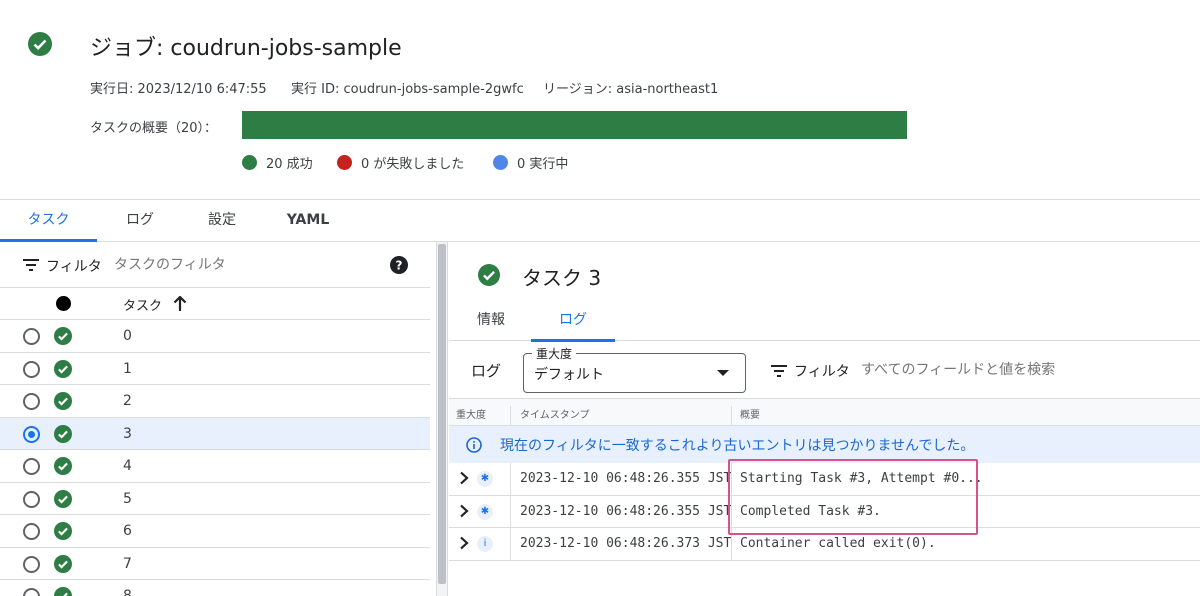  What do you see at coordinates (737, 446) in the screenshot?
I see `info-banner-text: 現在のフィルタに一致するこれより古いエントリは見つかりませんでした。` at bounding box center [737, 446].